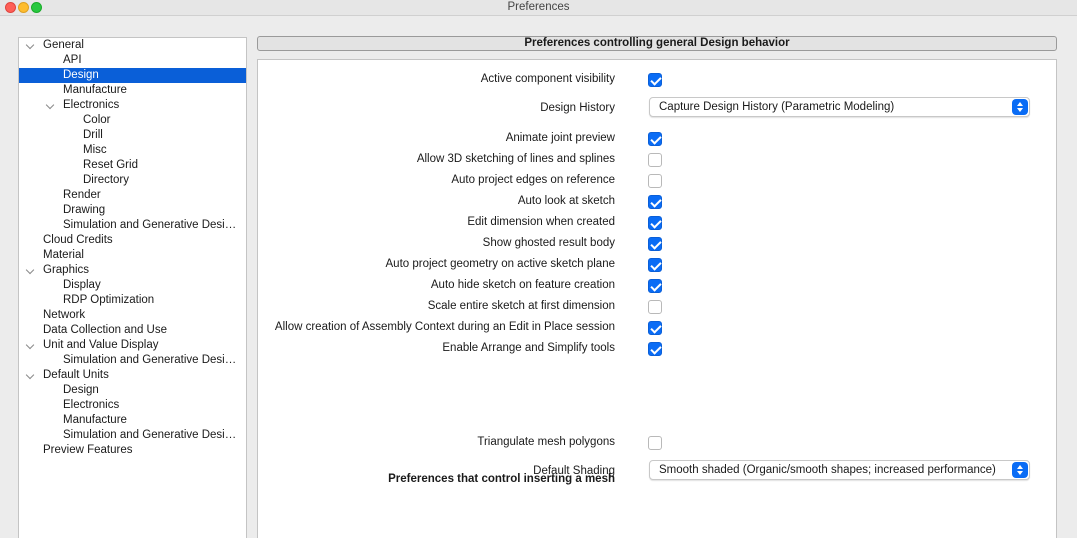 The height and width of the screenshot is (538, 1077). I want to click on tree-item-label: Drill, so click(93, 135).